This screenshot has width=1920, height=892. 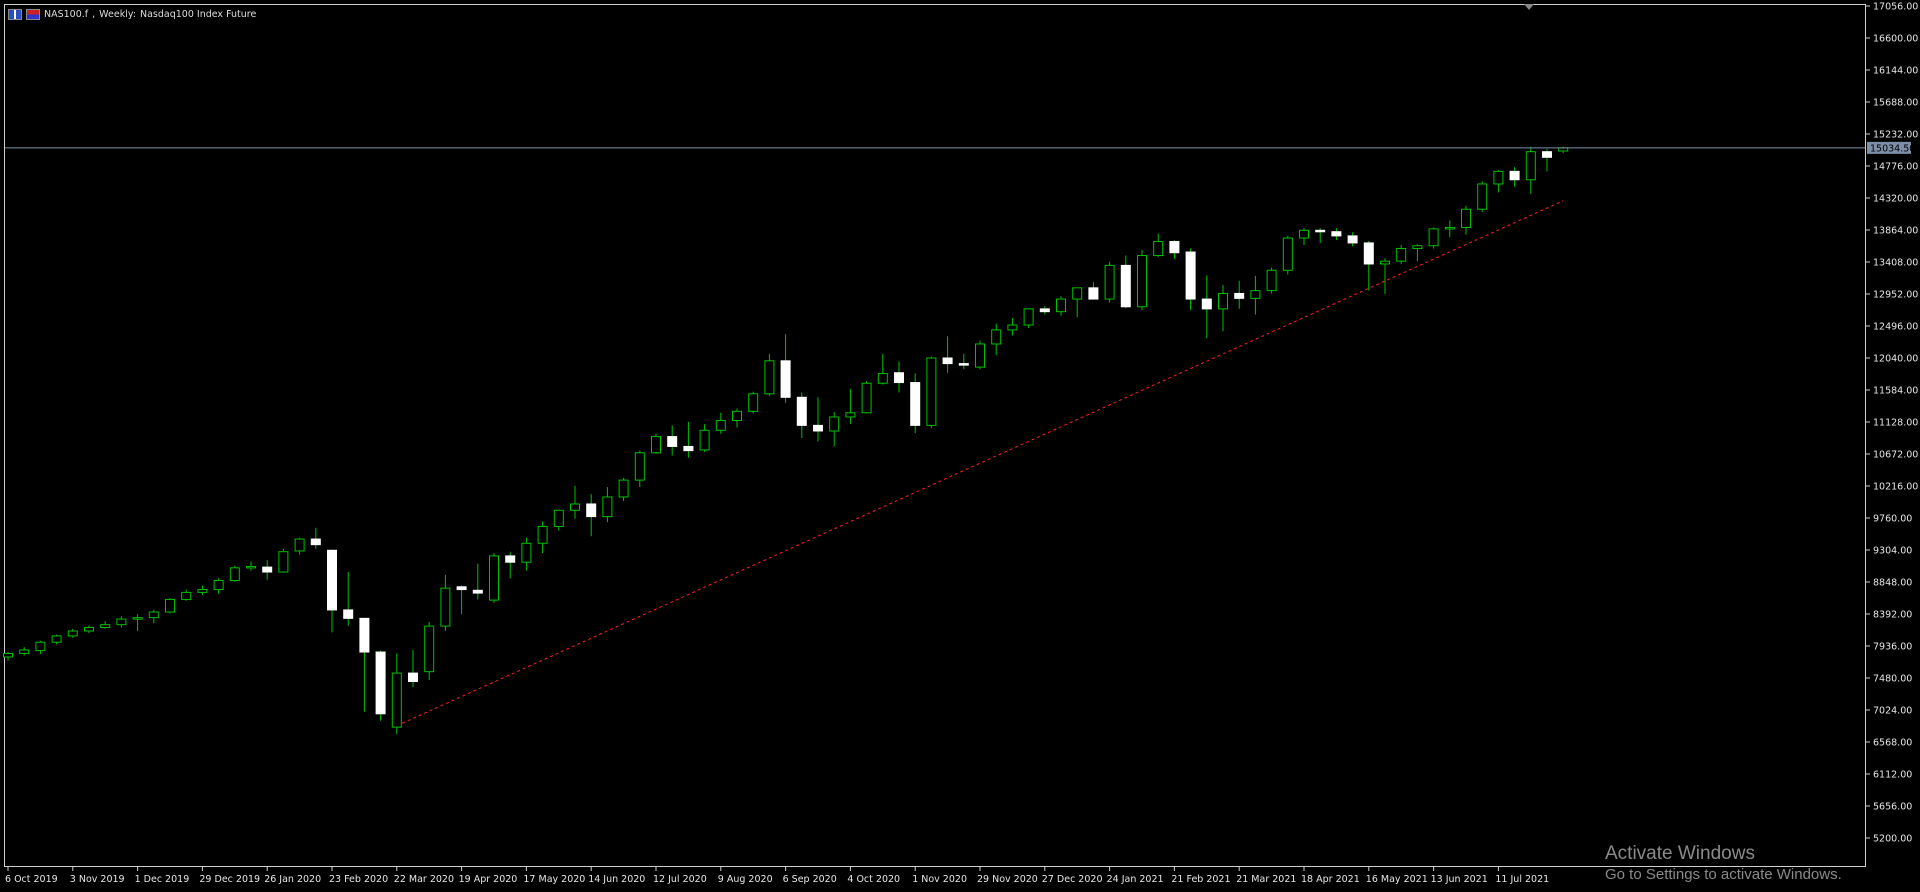 I want to click on chart-window-icon, so click(x=15, y=14).